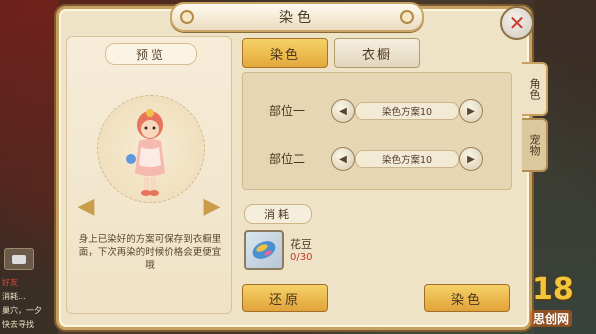 This screenshot has height=334, width=596. Describe the element at coordinates (287, 159) in the screenshot. I see `slot-label: 部位二` at that location.